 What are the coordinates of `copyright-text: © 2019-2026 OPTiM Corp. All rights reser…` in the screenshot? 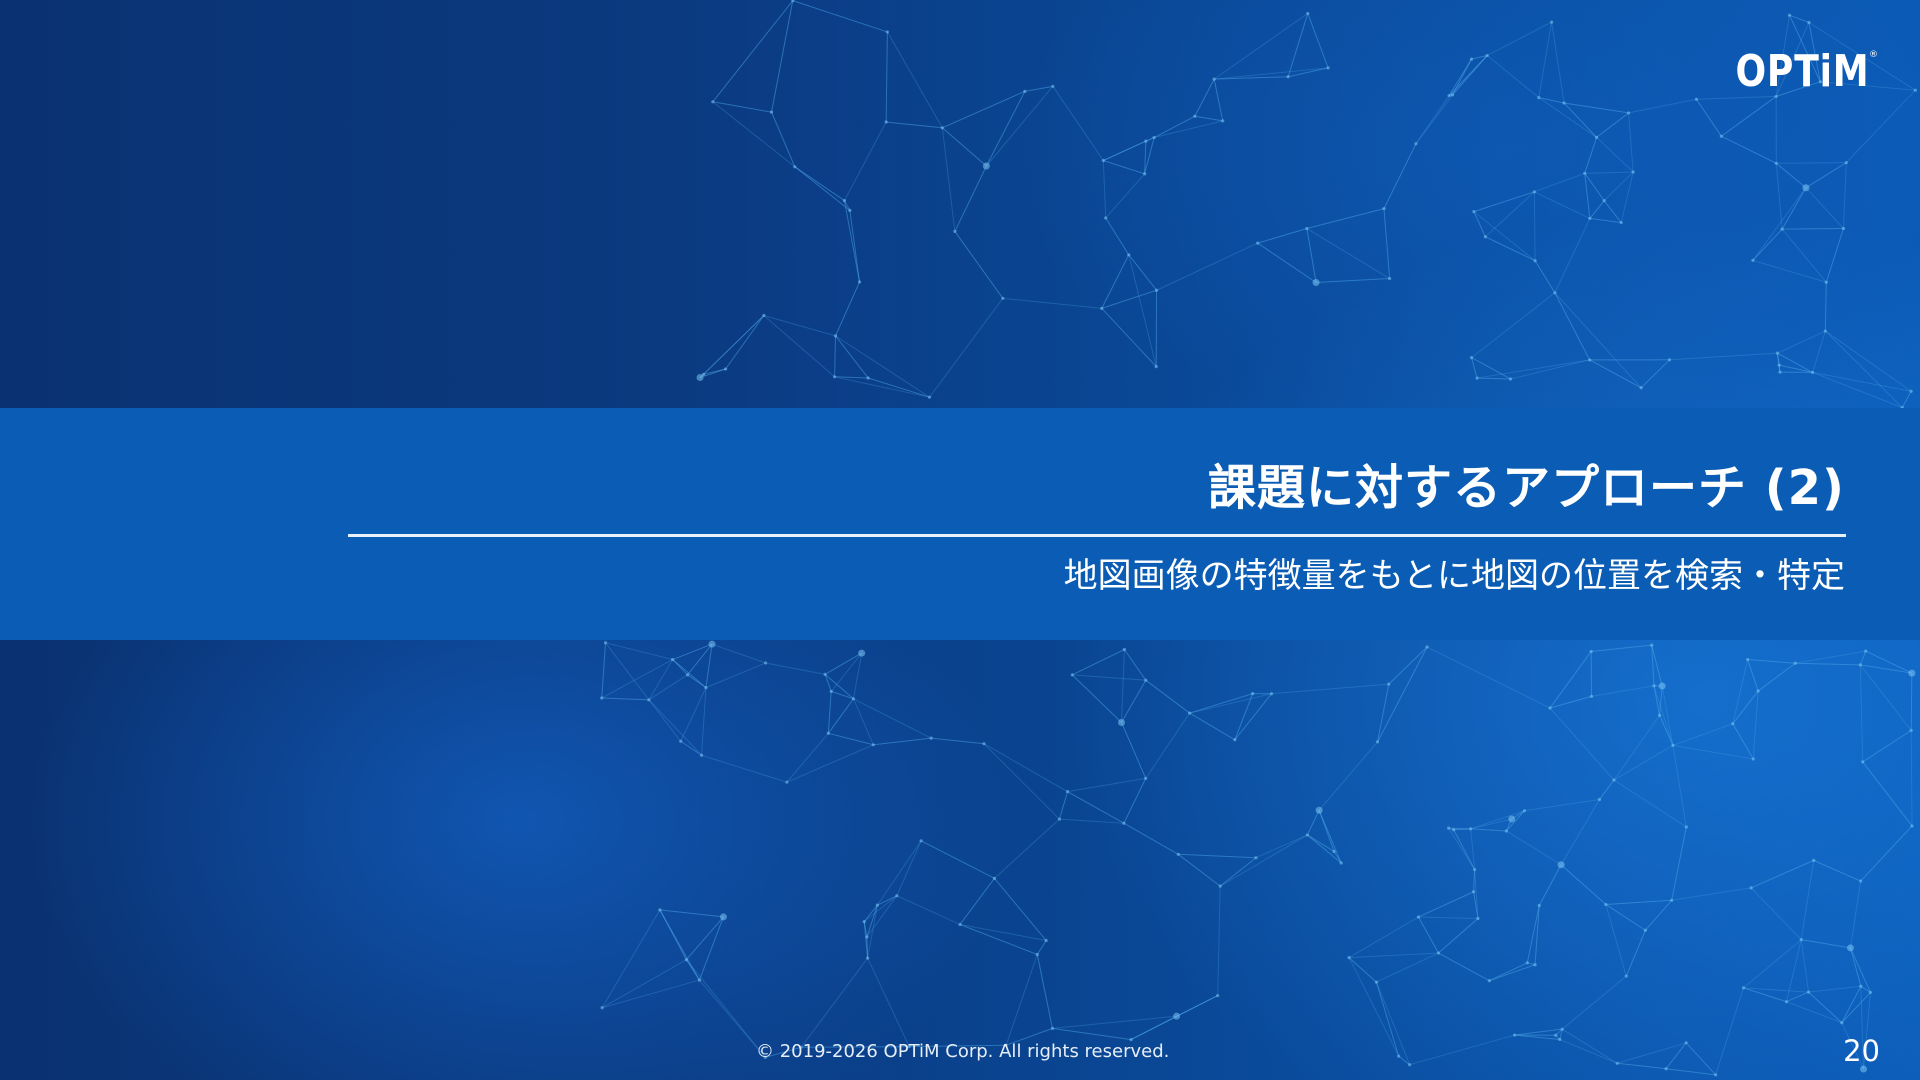 It's located at (963, 1051).